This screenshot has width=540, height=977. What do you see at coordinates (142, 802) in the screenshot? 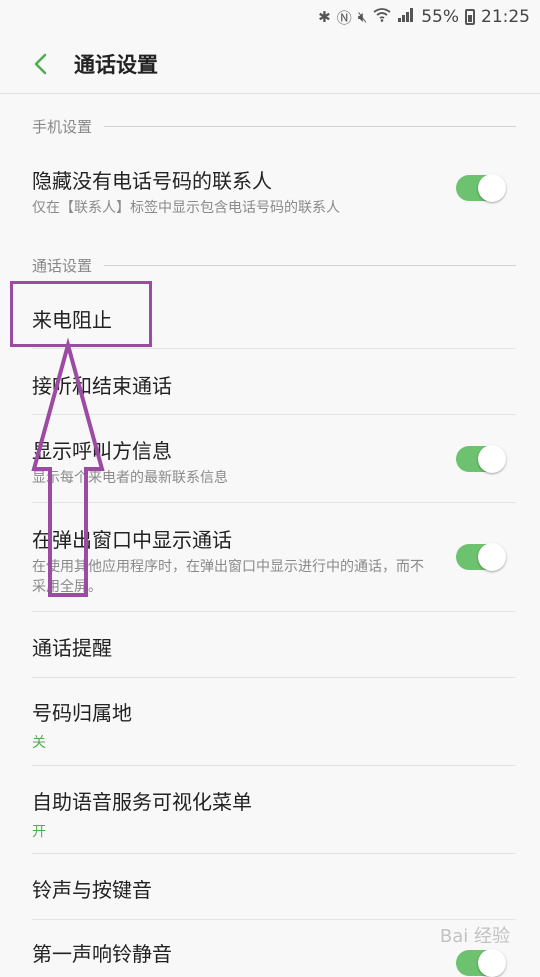
I see `setting-title: 自助语音服务可视化菜单` at bounding box center [142, 802].